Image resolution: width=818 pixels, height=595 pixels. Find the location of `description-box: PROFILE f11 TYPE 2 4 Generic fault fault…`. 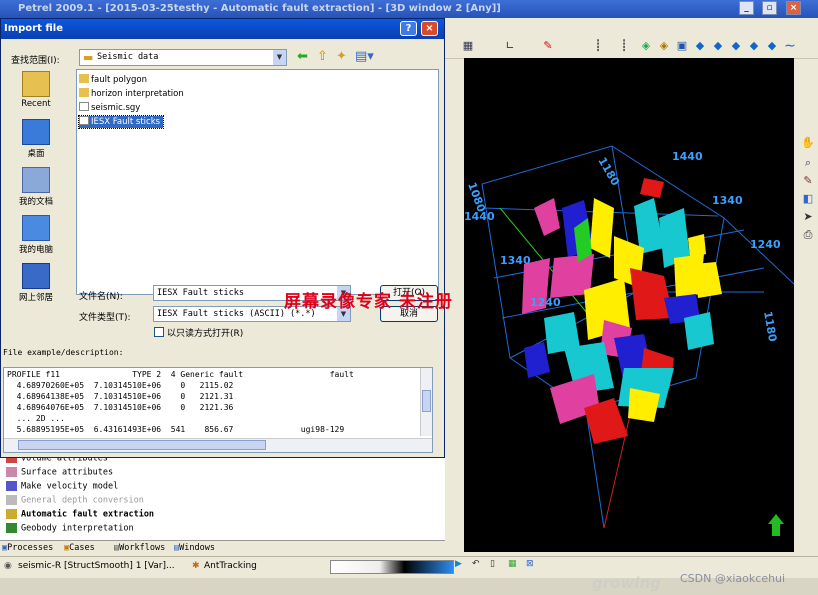

description-box: PROFILE f11 TYPE 2 4 Generic fault fault… is located at coordinates (218, 410).